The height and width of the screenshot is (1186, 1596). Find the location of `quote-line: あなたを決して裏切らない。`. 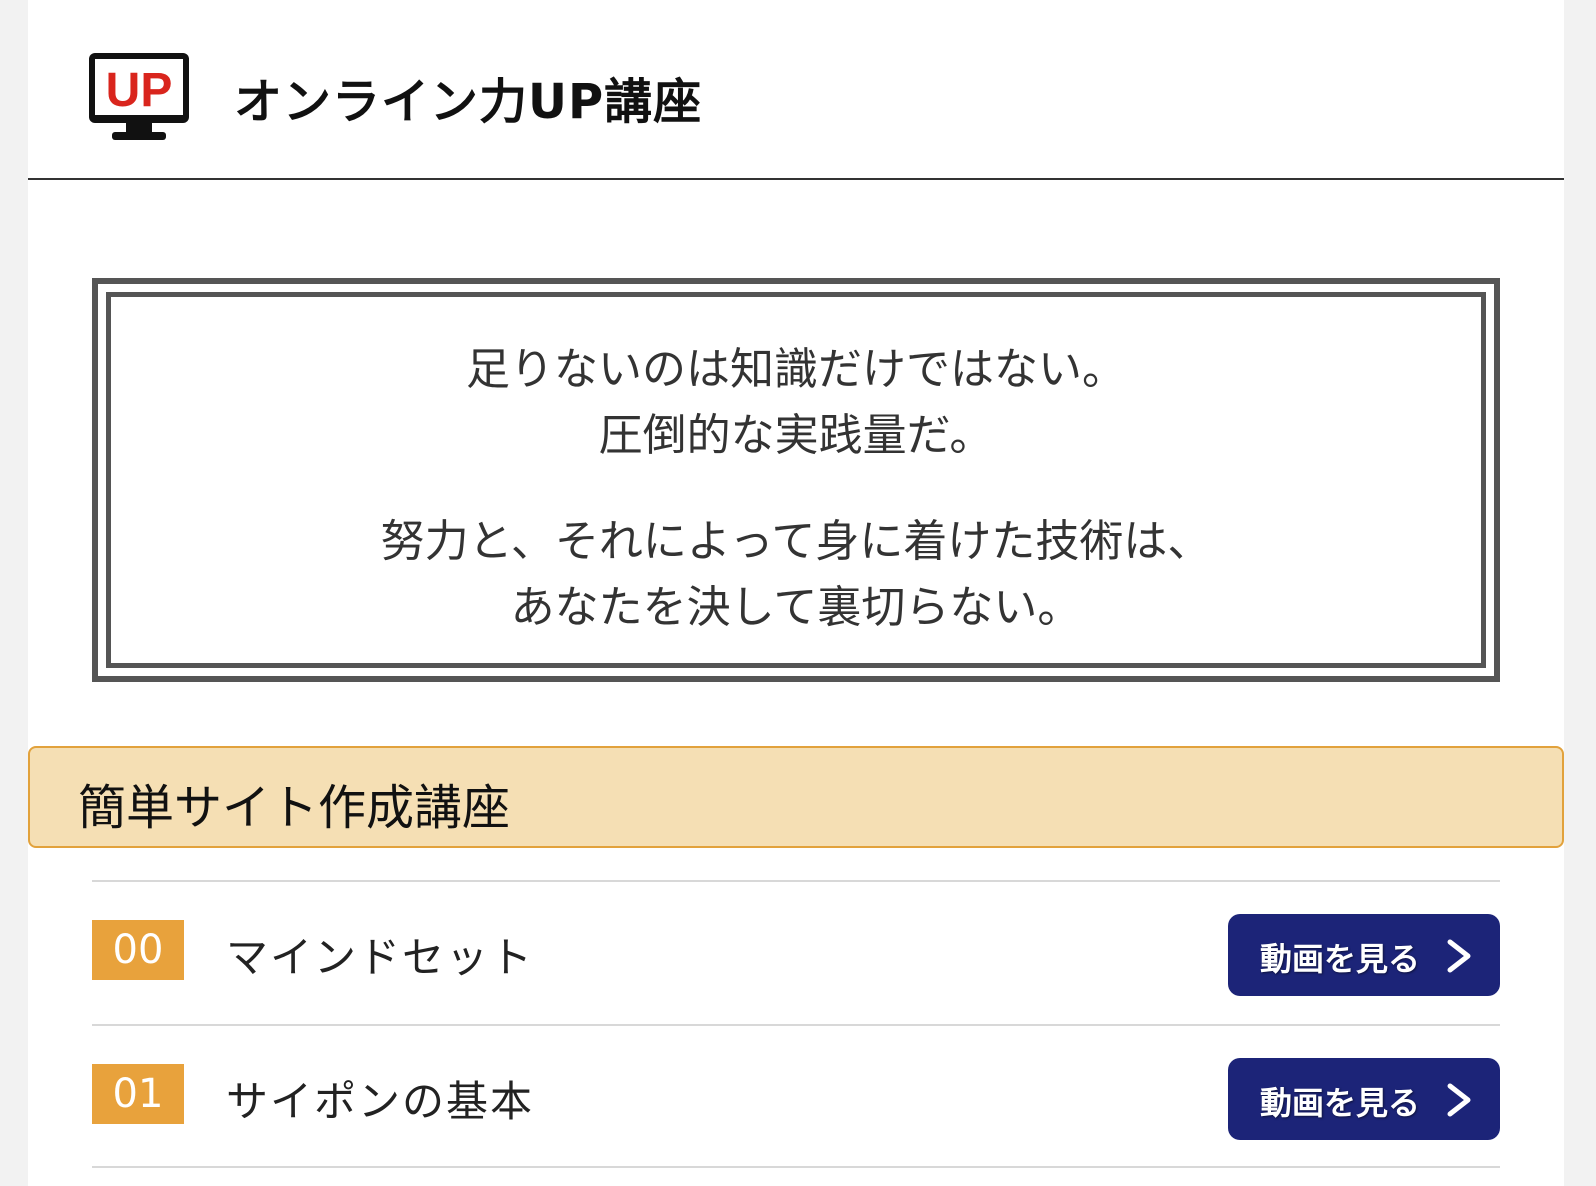

quote-line: あなたを決して裏切らない。 is located at coordinates (796, 607).